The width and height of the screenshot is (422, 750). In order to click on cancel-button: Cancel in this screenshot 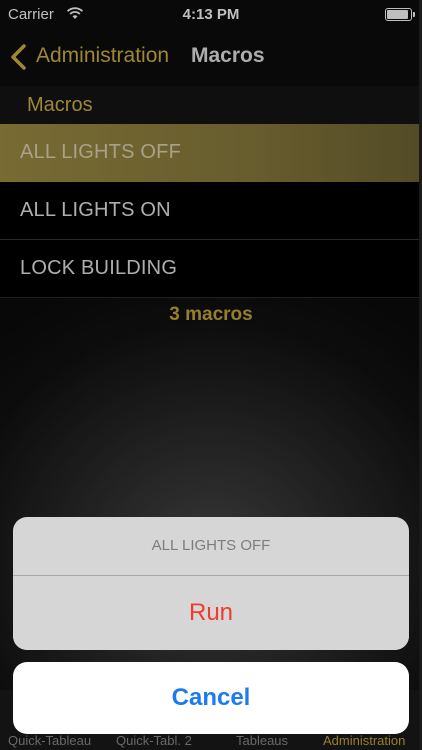, I will do `click(211, 698)`.